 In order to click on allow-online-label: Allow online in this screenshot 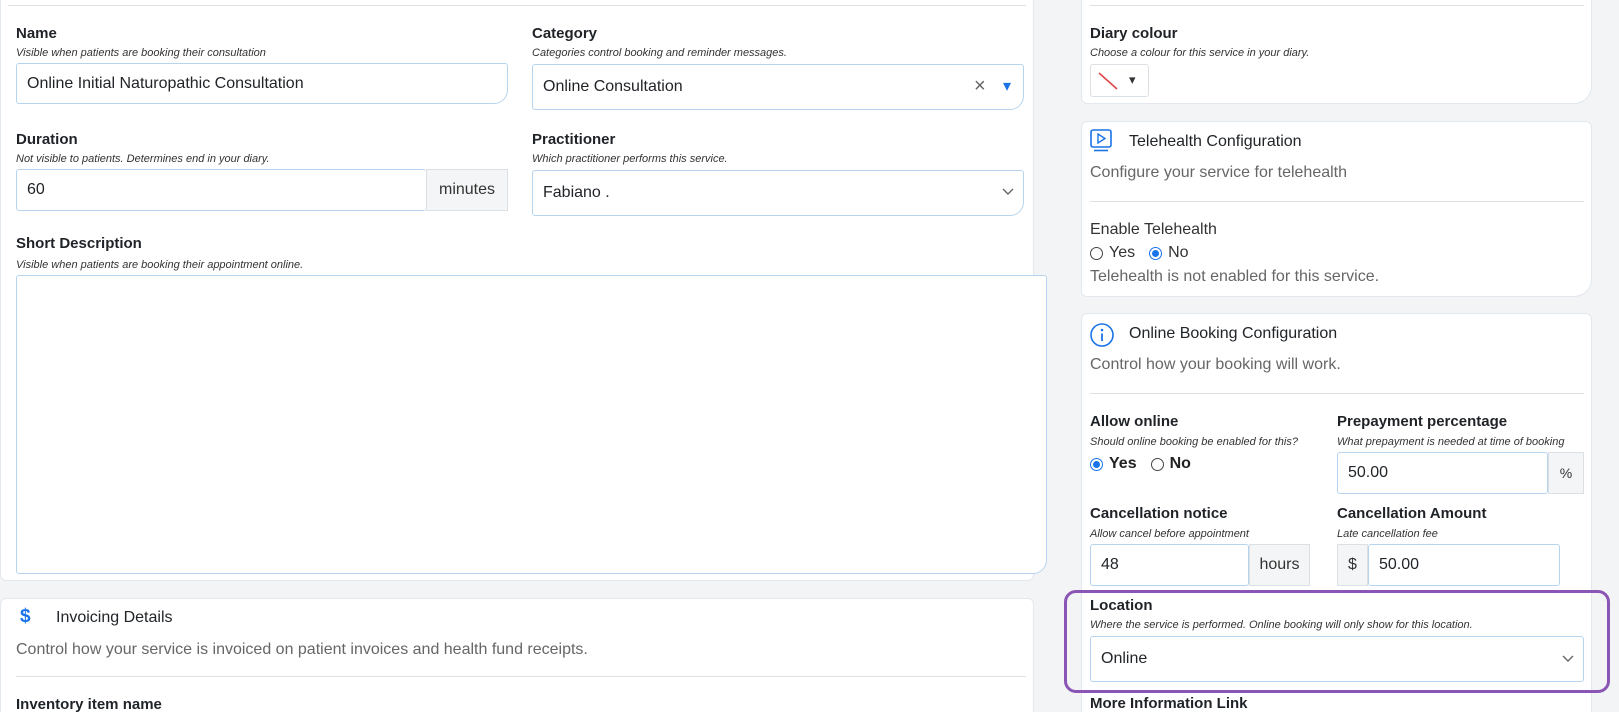, I will do `click(1134, 421)`.